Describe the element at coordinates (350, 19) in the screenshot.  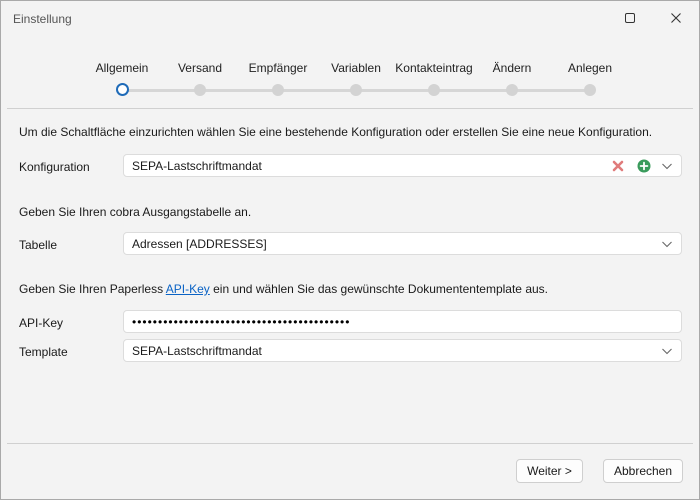
I see `title-bar: Einstellung` at that location.